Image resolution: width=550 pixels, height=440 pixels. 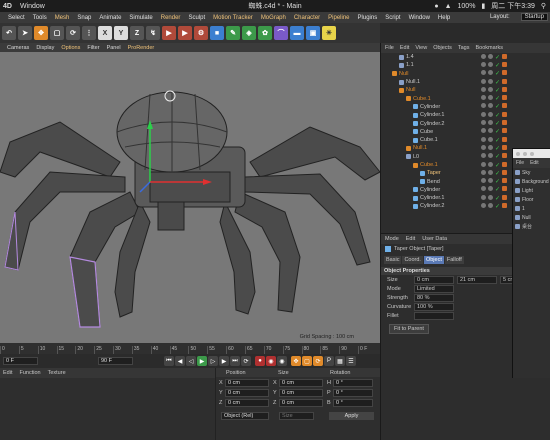 I want to click on search-icon: ⚲, so click(x=543, y=6).